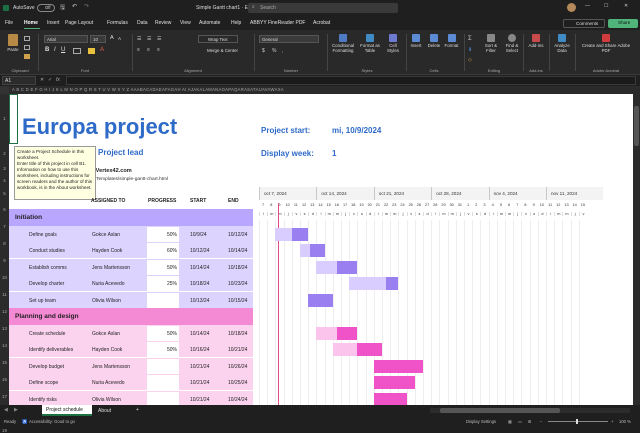 This screenshot has height=433, width=640. I want to click on cell-styles-button: Cell Styles, so click(393, 43).